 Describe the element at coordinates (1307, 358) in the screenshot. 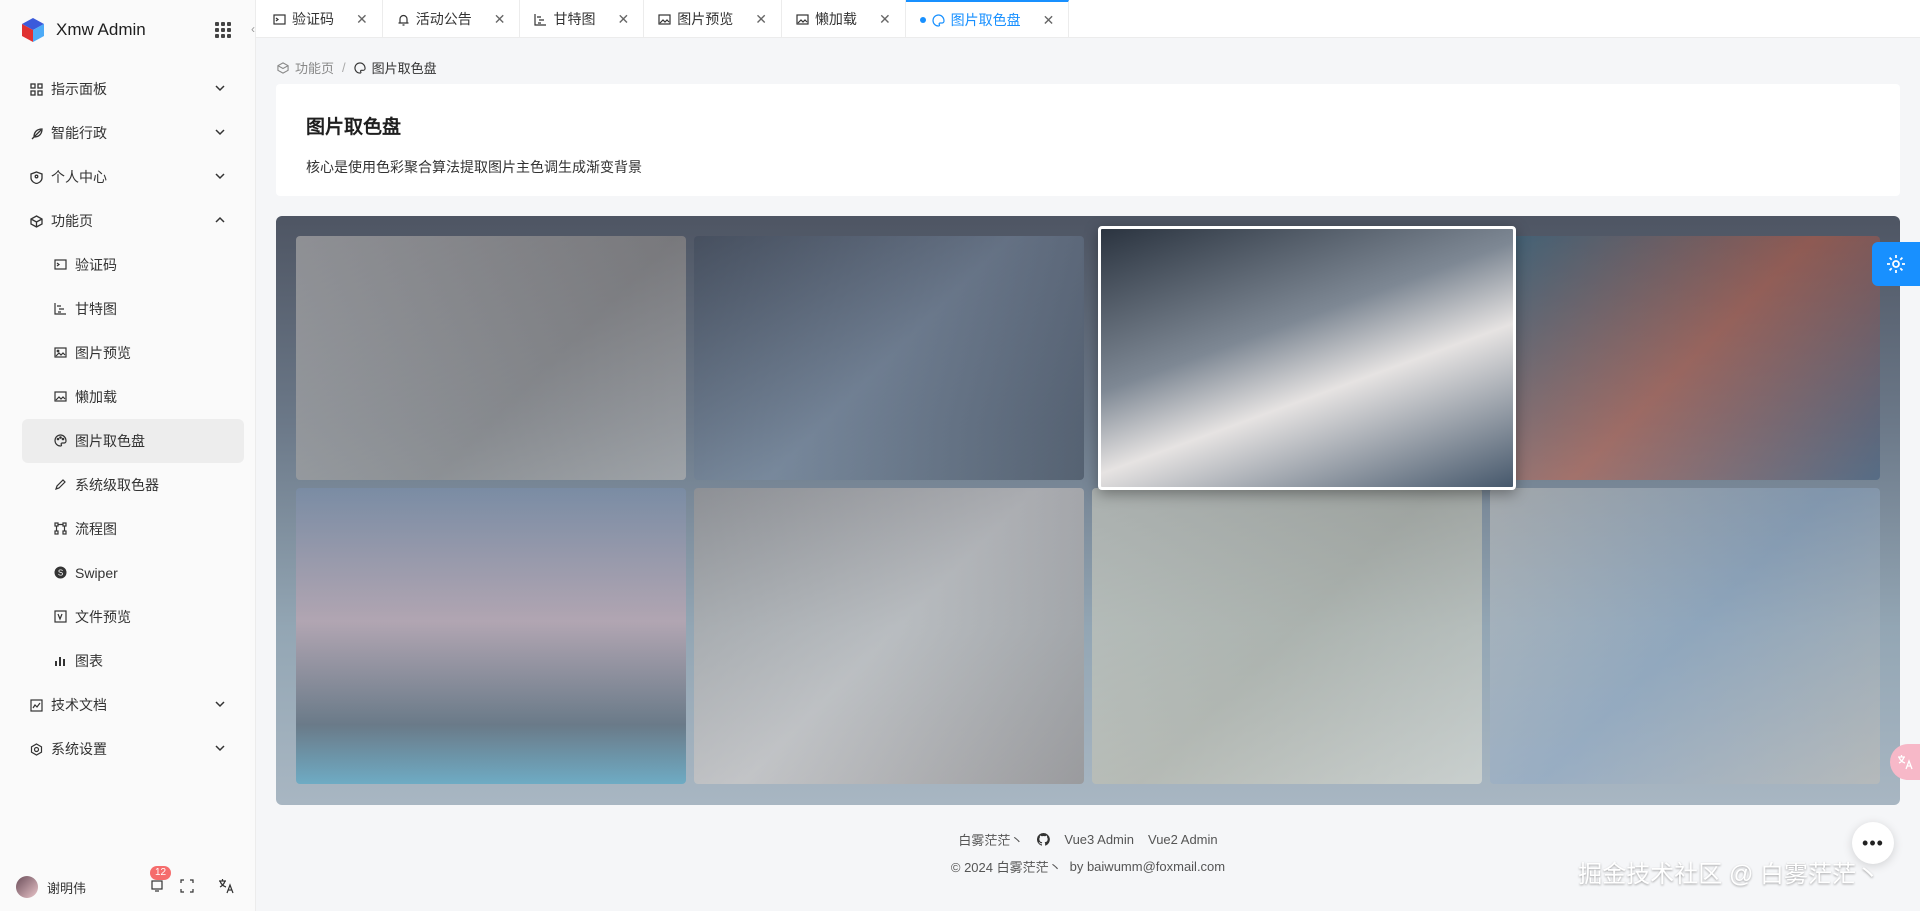

I see `gallery-image-focused` at that location.